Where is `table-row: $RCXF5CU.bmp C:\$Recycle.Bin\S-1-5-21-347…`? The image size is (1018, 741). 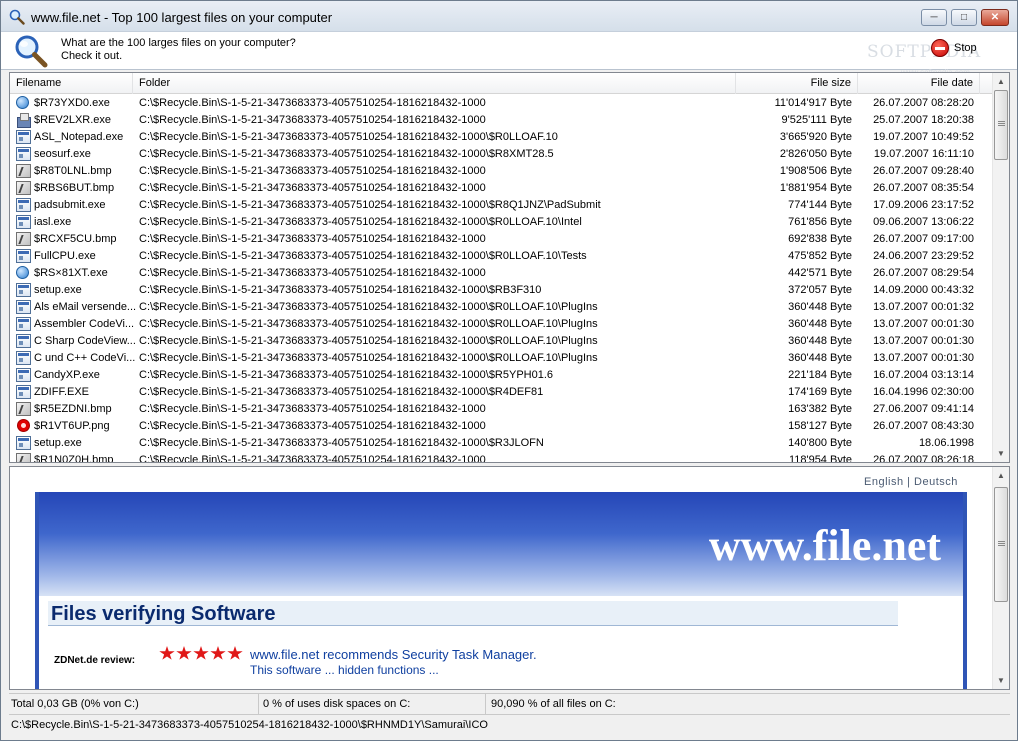 table-row: $RCXF5CU.bmp C:\$Recycle.Bin\S-1-5-21-347… is located at coordinates (502, 239).